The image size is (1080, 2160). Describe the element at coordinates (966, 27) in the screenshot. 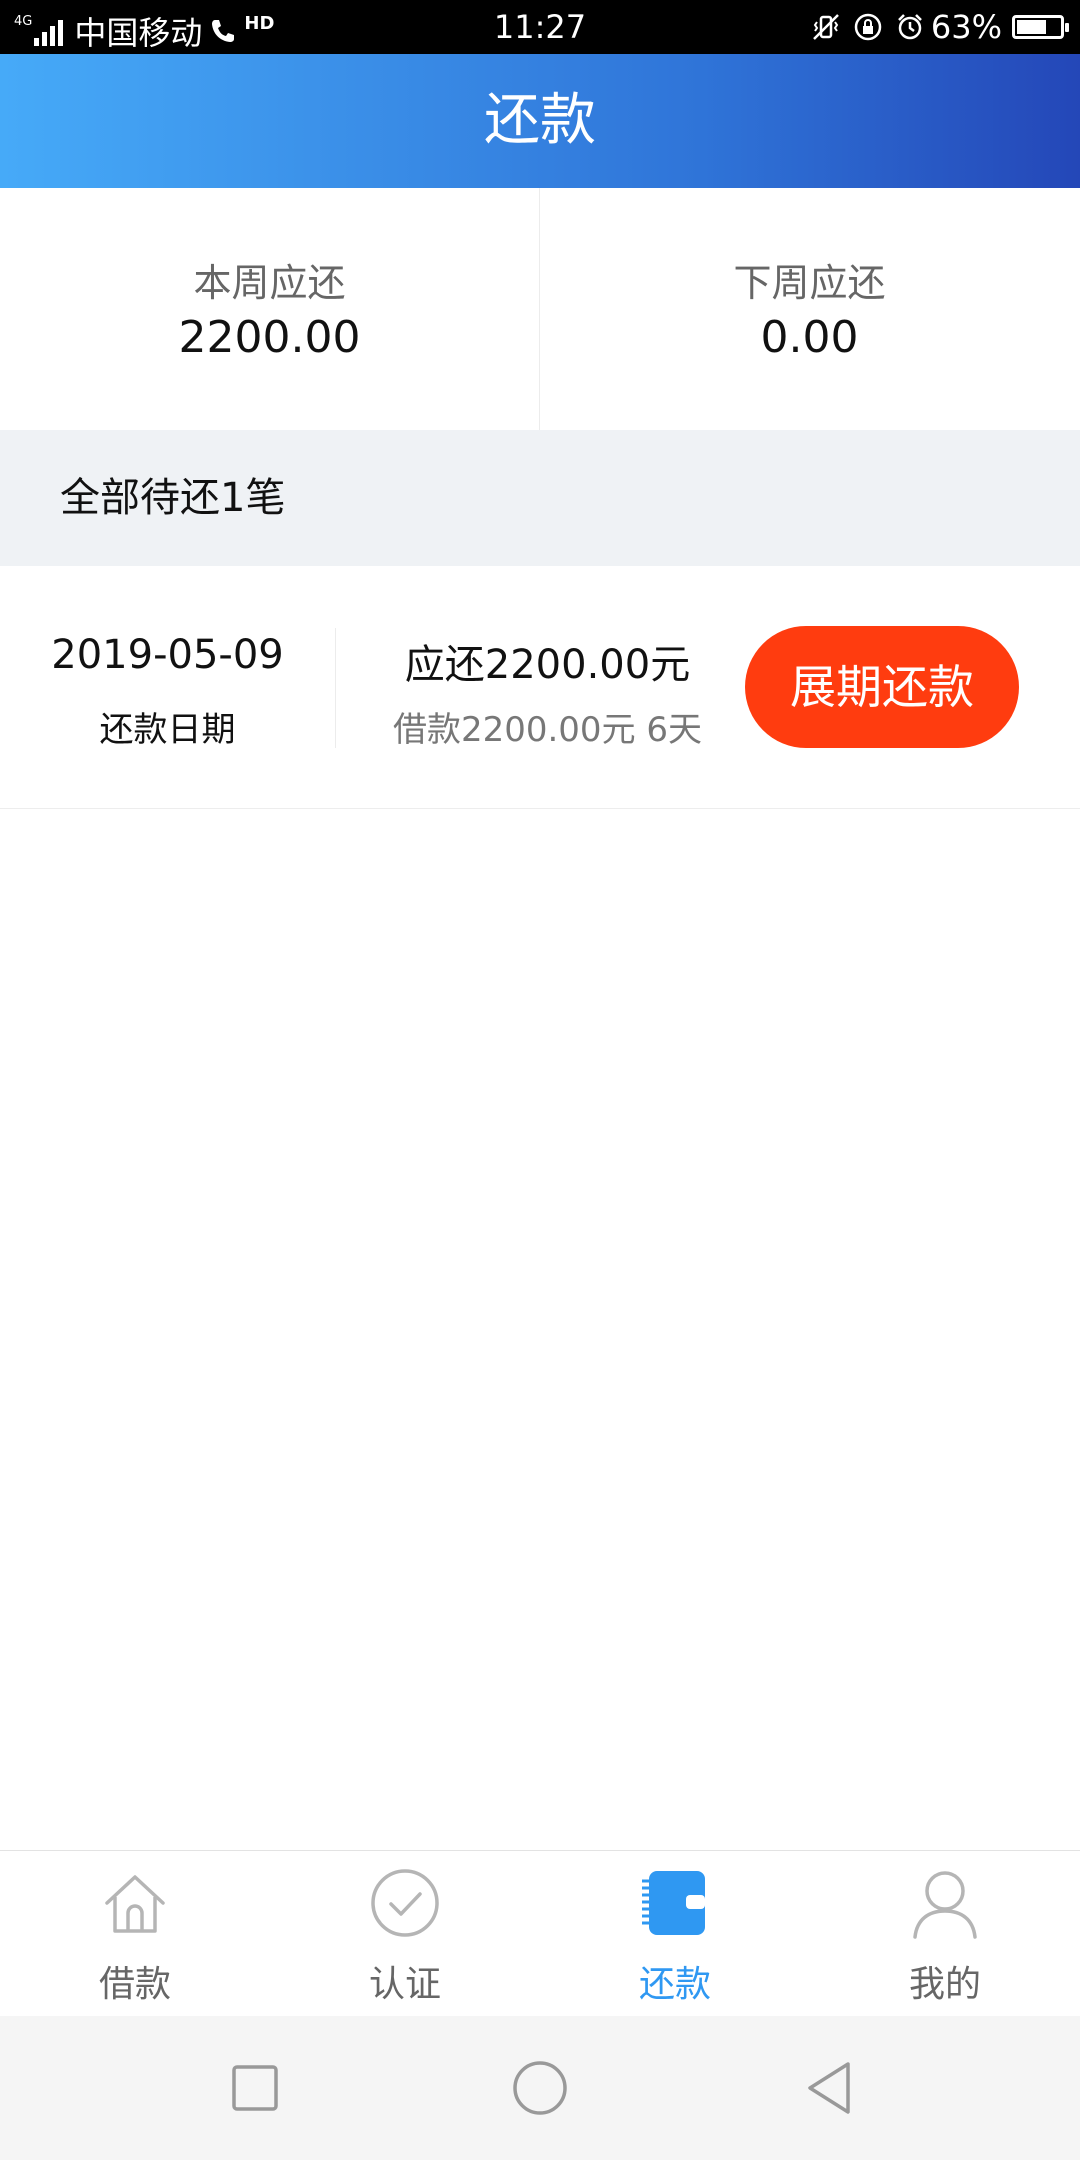

I see `battery-percent: 63%` at that location.